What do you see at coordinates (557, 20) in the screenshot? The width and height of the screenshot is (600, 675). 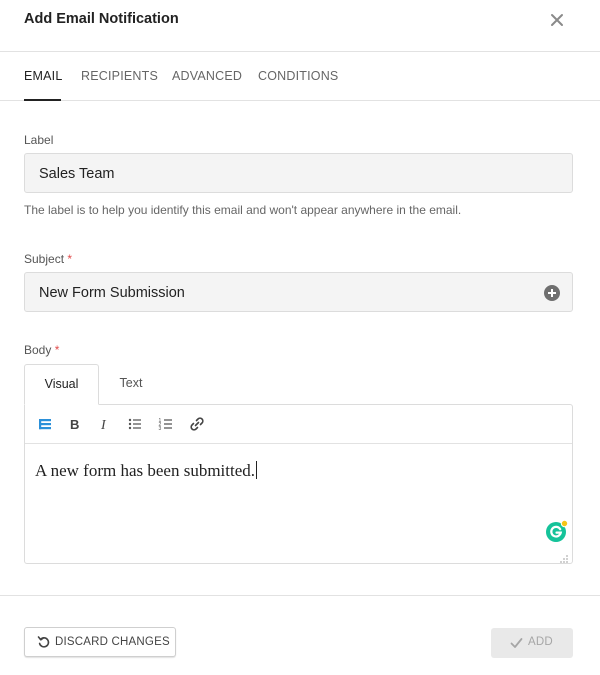 I see `close-icon` at bounding box center [557, 20].